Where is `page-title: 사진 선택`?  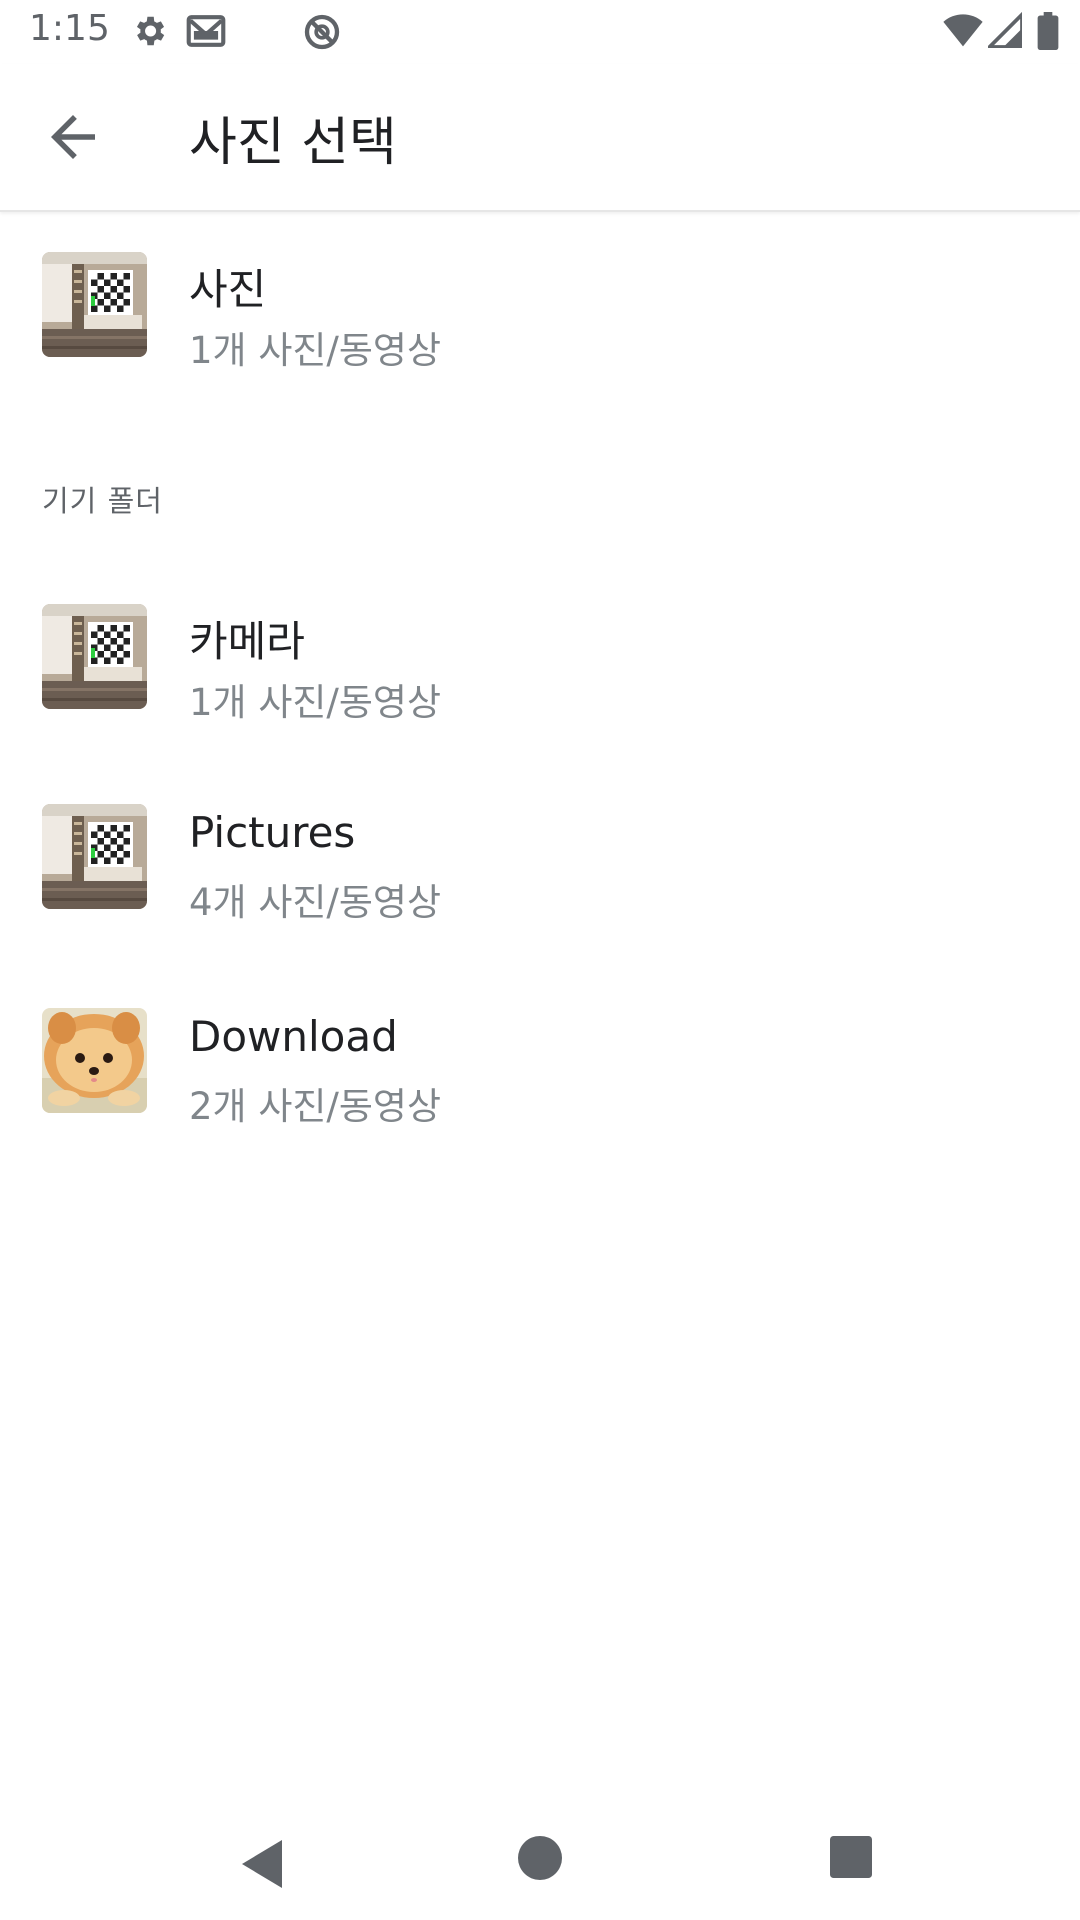 page-title: 사진 선택 is located at coordinates (293, 143).